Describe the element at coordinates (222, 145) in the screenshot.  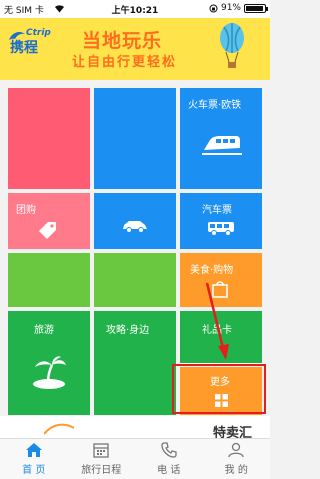
I see `train-icon` at that location.